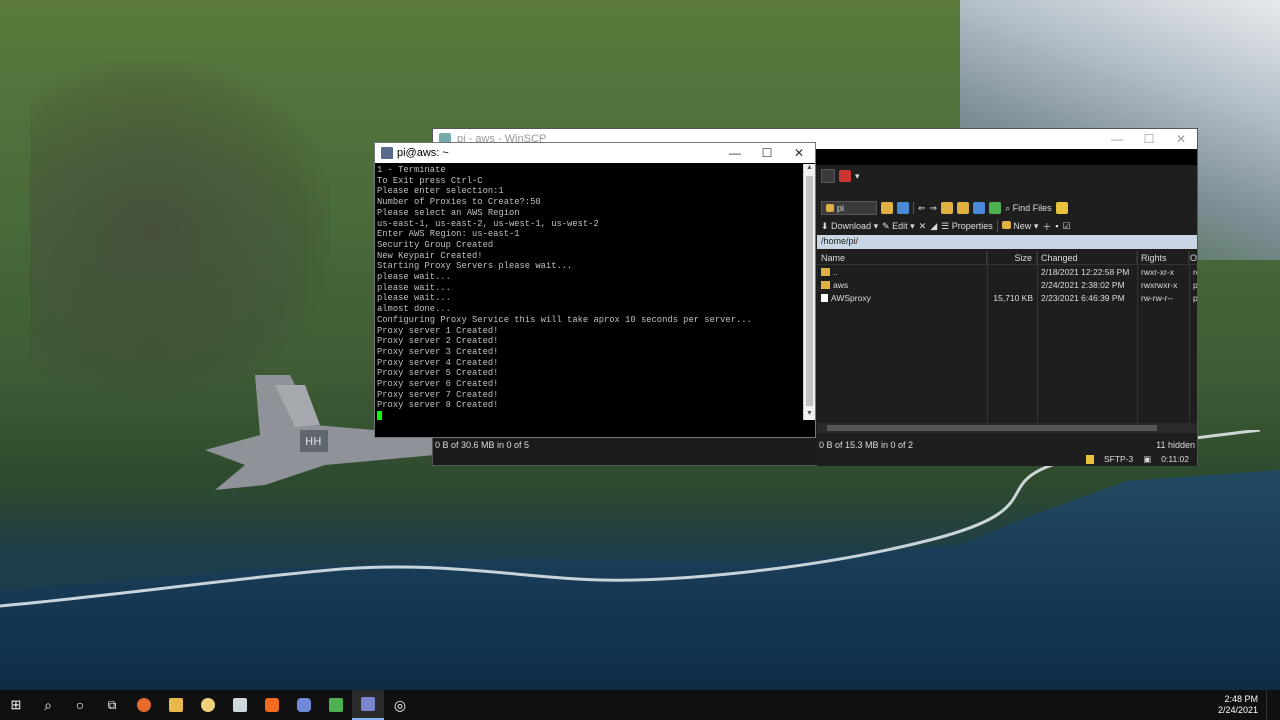  What do you see at coordinates (80, 705) in the screenshot?
I see `cortana-button: ○` at bounding box center [80, 705].